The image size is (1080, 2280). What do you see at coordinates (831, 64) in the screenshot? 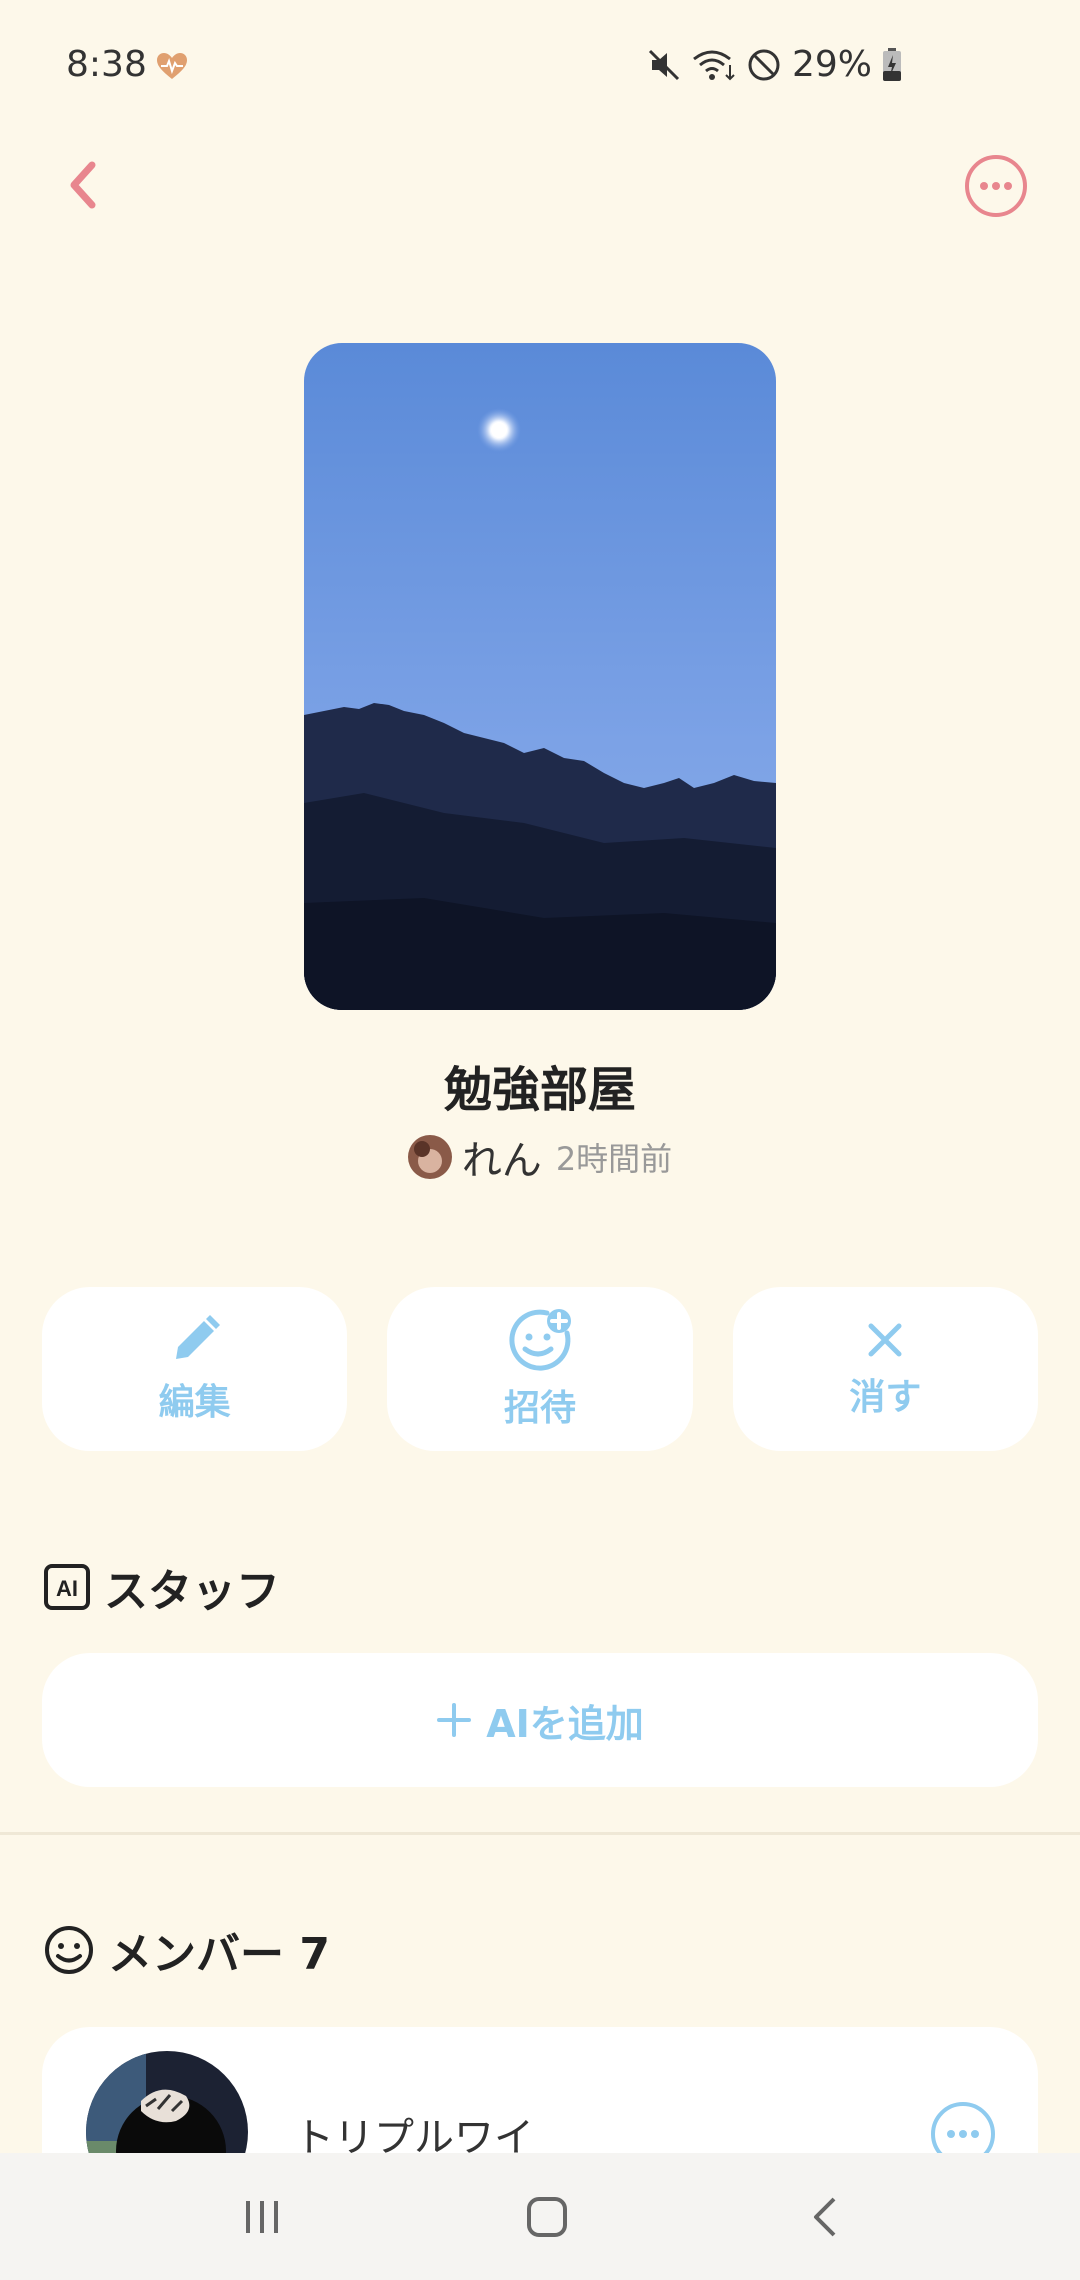
I see `battery-percent: 29%` at bounding box center [831, 64].